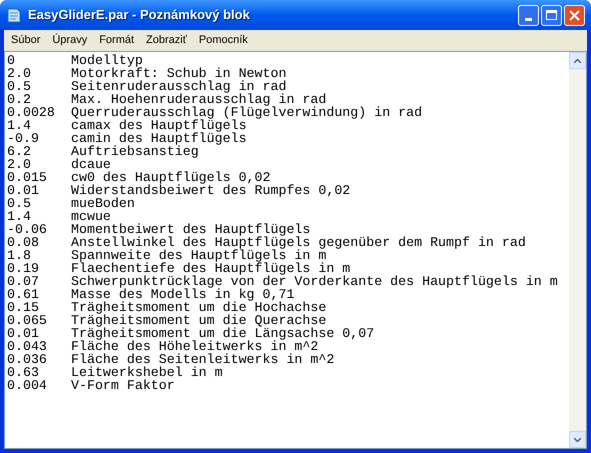 The width and height of the screenshot is (591, 453). I want to click on parameter-description: Motorkraft: Schub in Newton, so click(178, 73).